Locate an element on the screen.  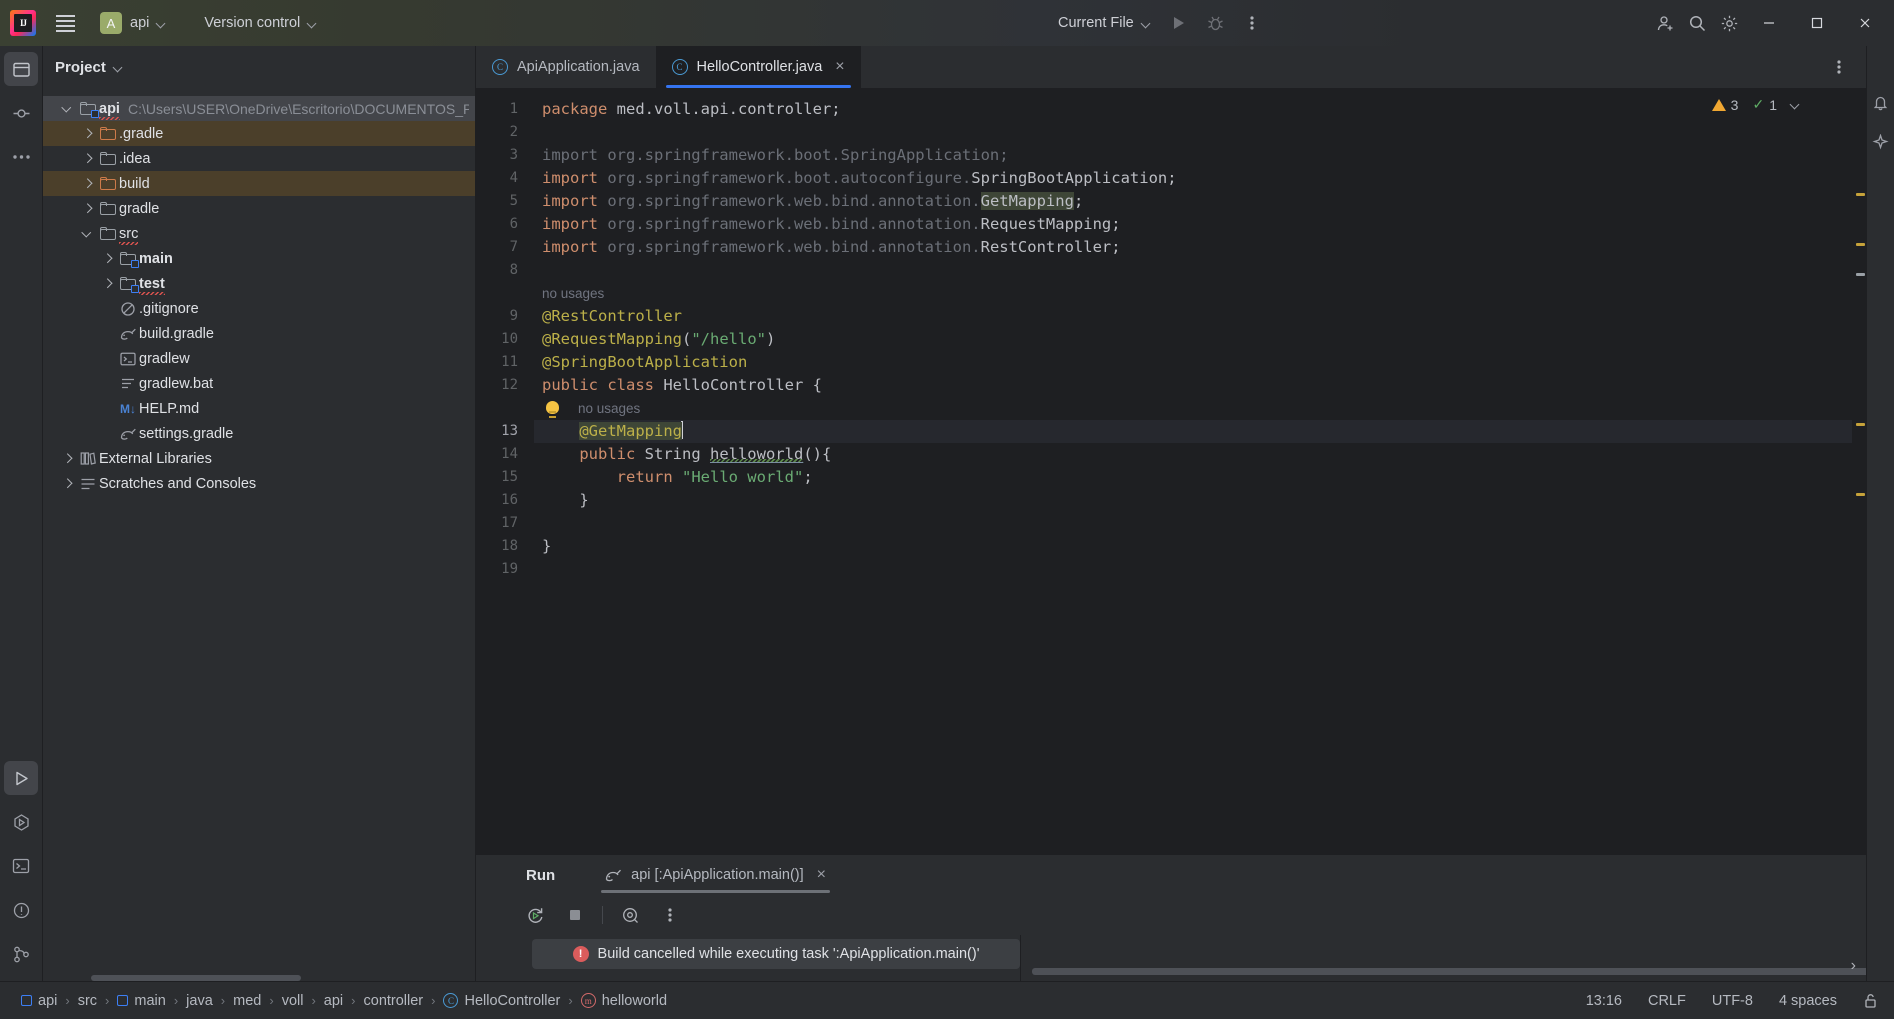
project-tree-hscrollbar is located at coordinates (196, 978).